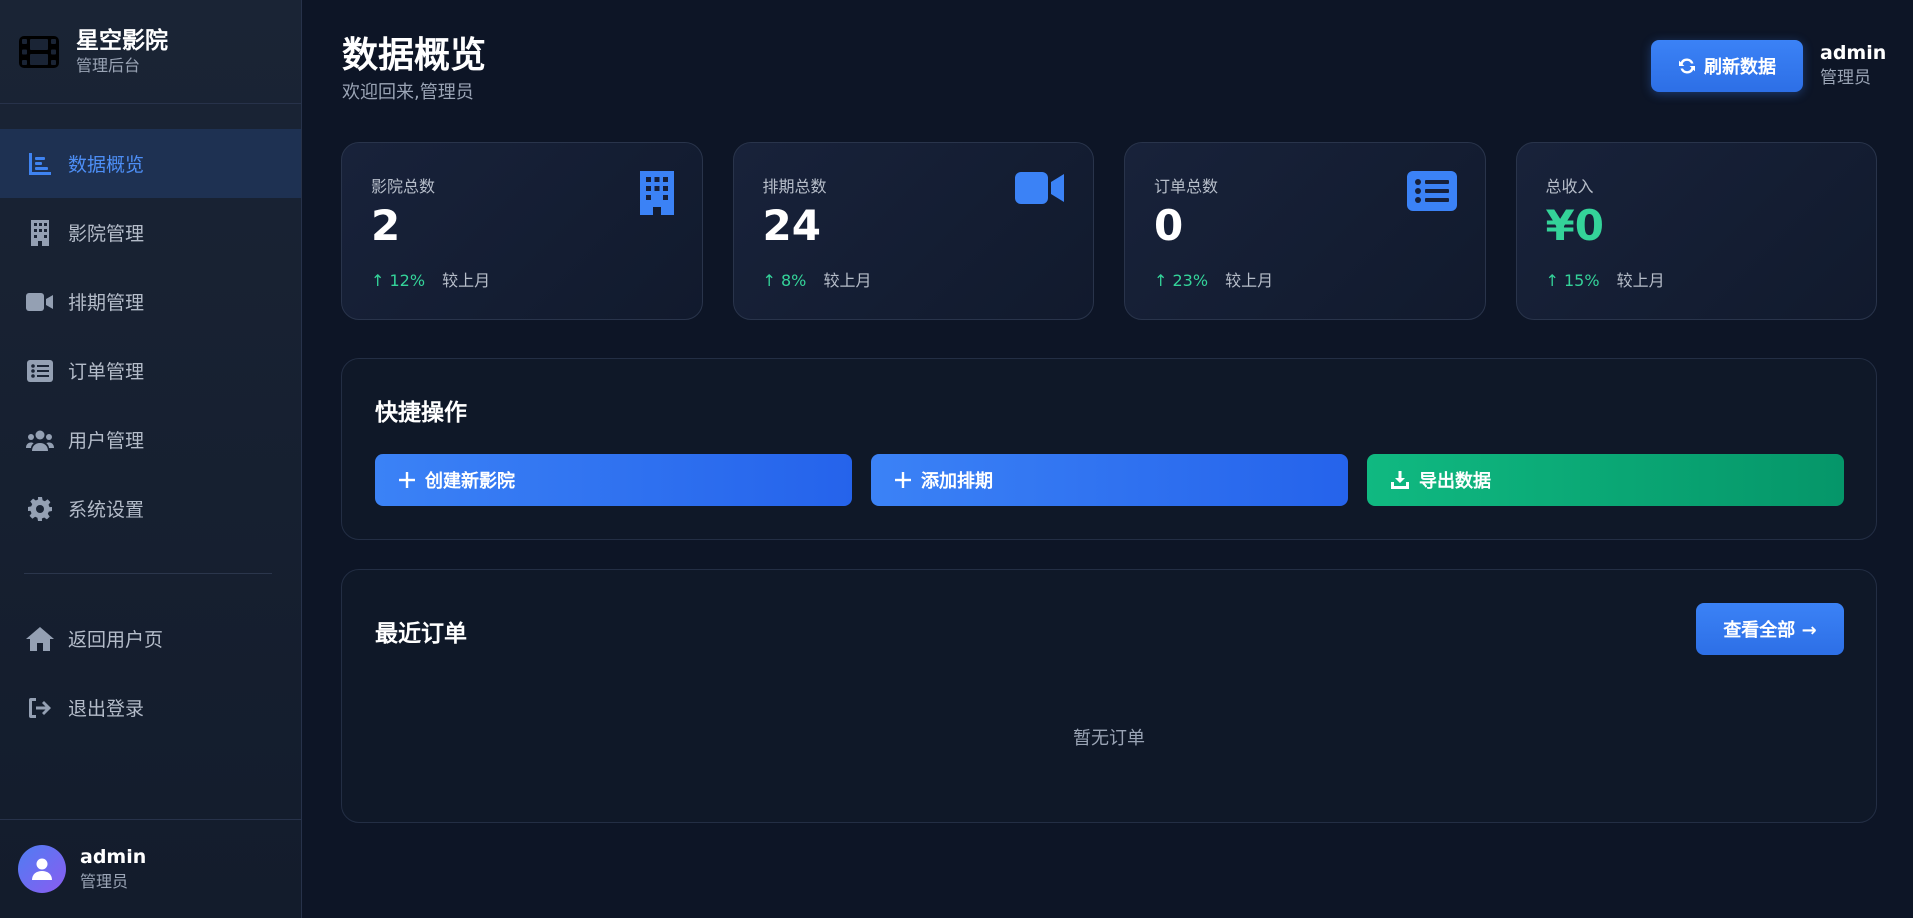 The image size is (1913, 918). What do you see at coordinates (470, 481) in the screenshot?
I see `create-cinema-label: 创建新影院` at bounding box center [470, 481].